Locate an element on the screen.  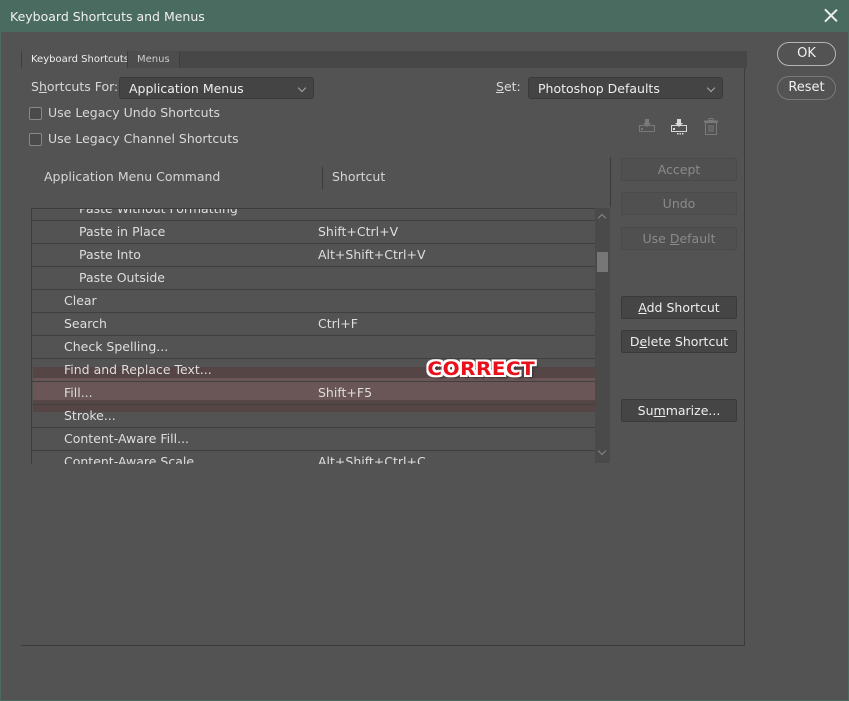
accept-button: Accept is located at coordinates (679, 169).